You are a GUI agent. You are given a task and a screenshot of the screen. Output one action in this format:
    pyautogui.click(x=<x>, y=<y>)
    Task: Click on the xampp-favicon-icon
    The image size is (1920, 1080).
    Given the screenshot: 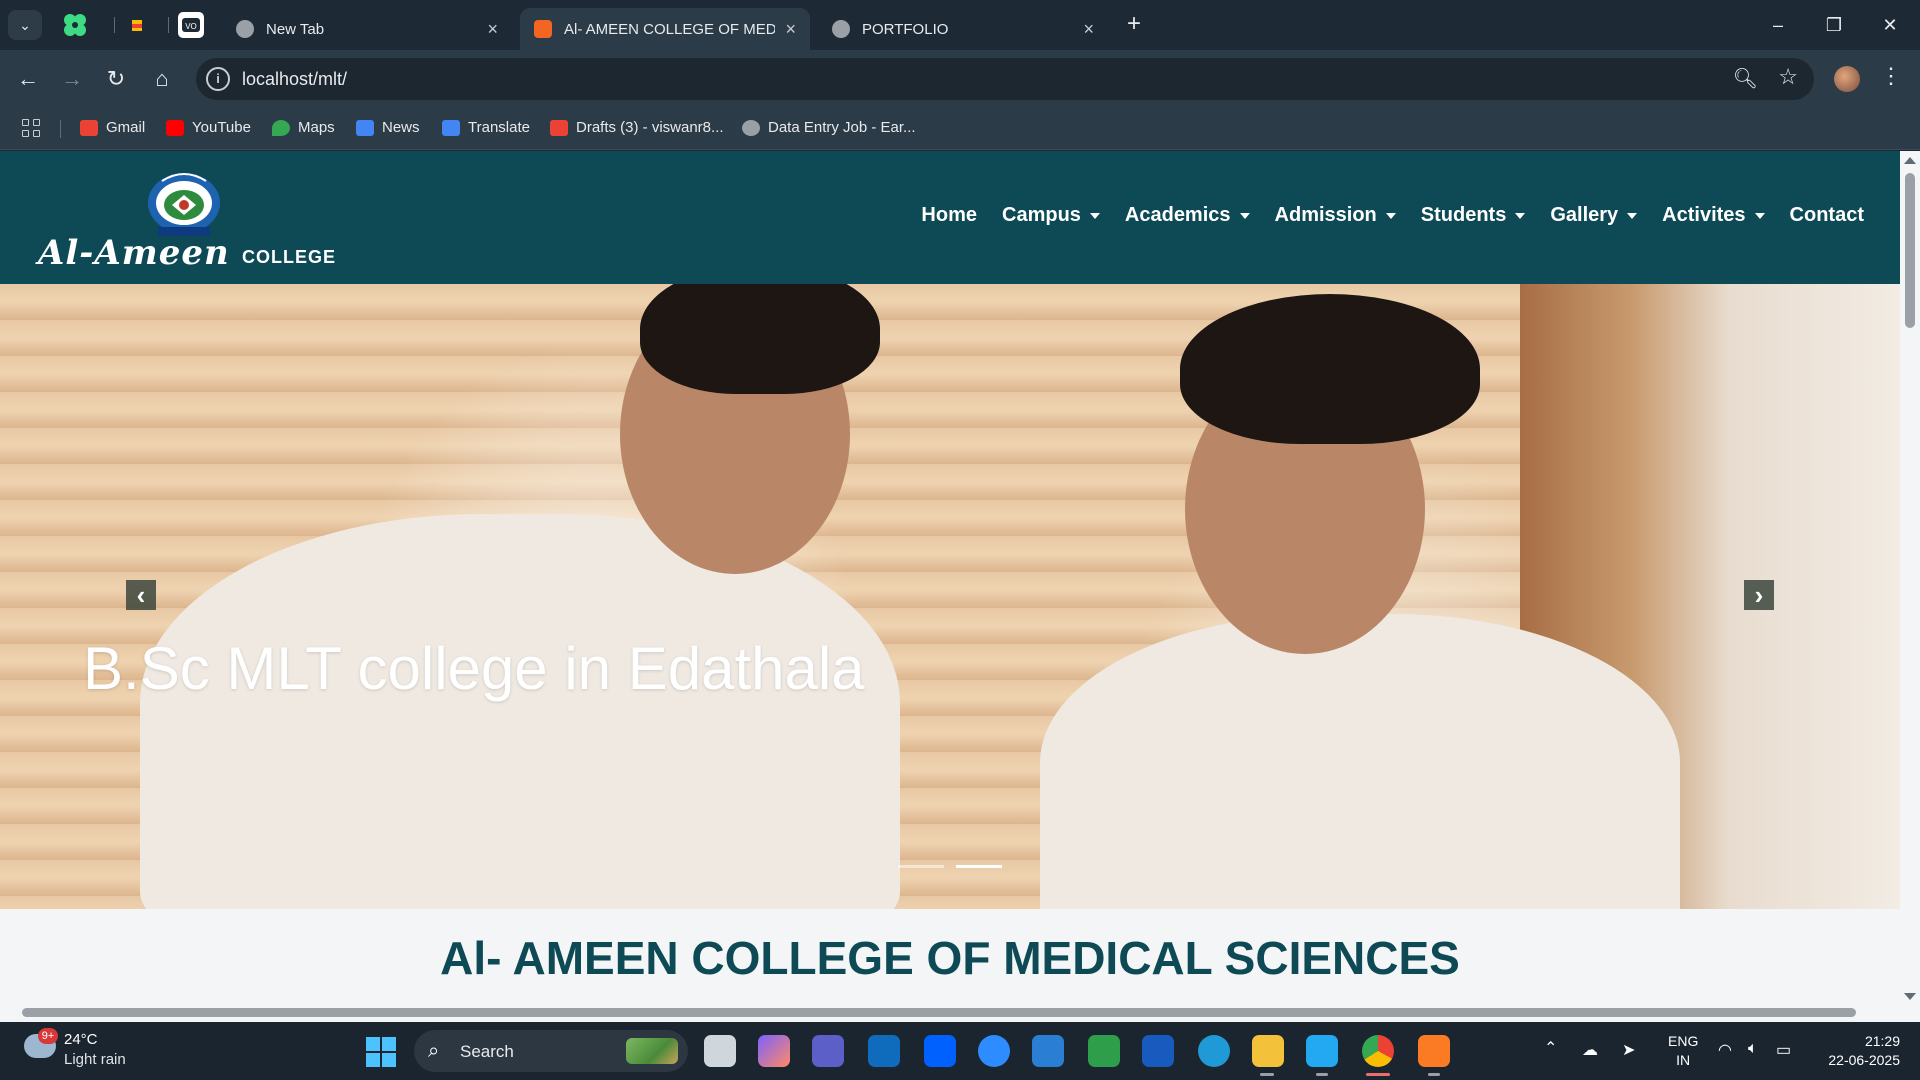 What is the action you would take?
    pyautogui.click(x=543, y=29)
    